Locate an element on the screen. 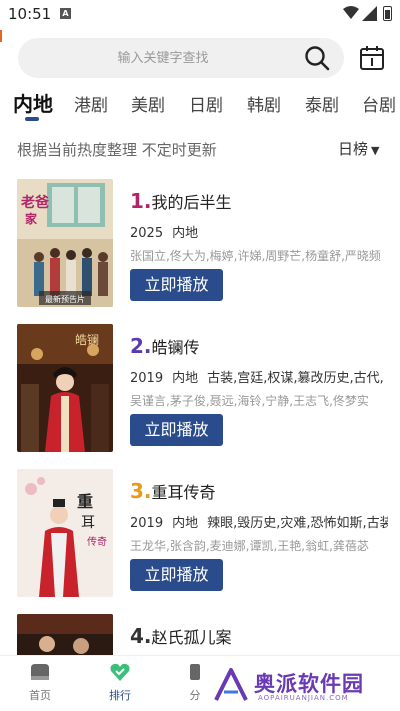  watermark-subtext: AOPAIRUANJIAN.COM is located at coordinates (303, 698).